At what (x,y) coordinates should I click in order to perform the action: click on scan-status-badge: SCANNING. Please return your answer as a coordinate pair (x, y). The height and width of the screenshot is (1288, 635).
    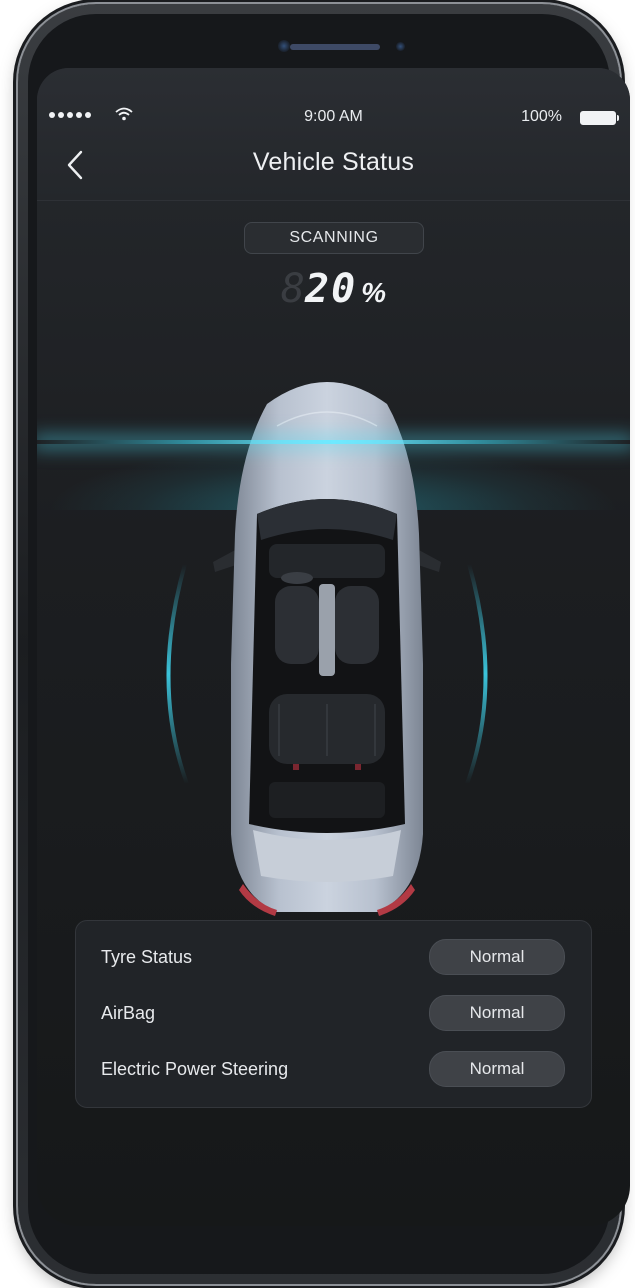
    Looking at the image, I should click on (334, 238).